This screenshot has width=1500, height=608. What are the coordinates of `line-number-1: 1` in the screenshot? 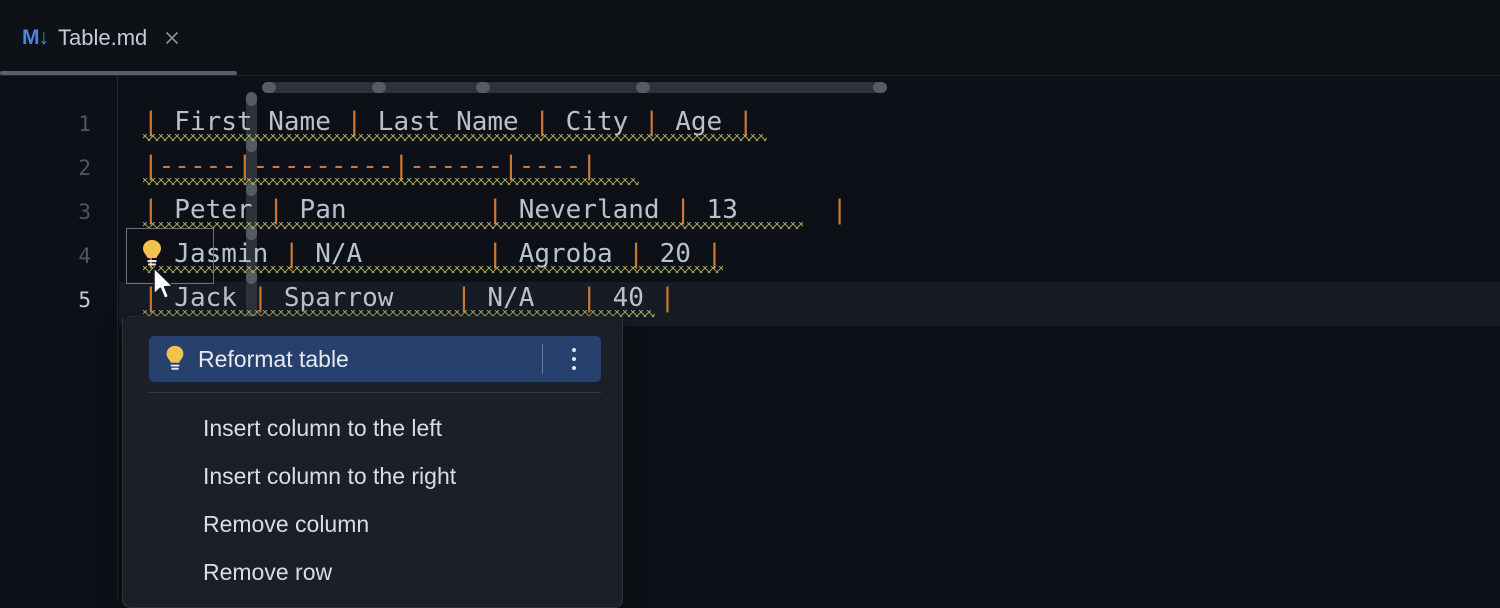 It's located at (84, 124).